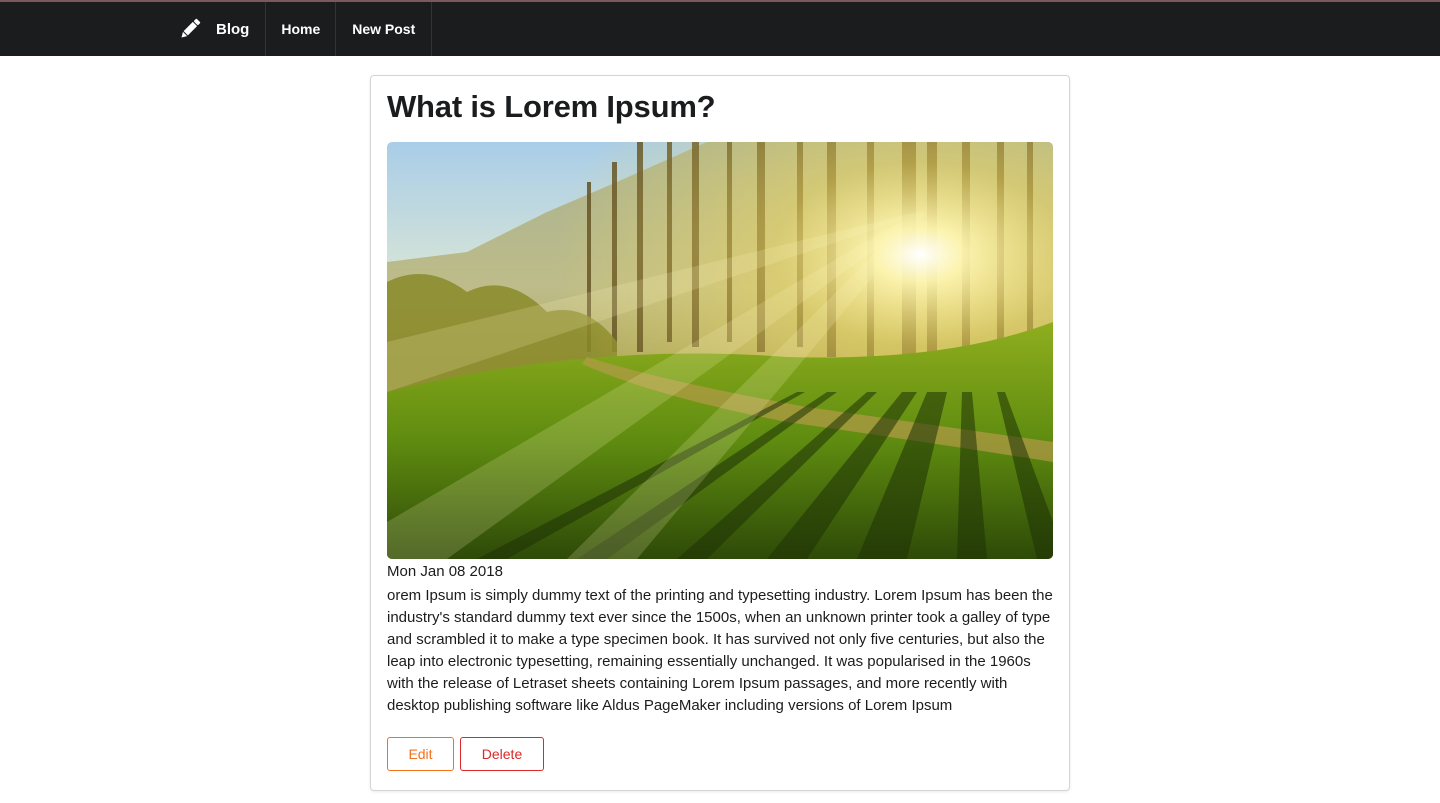  What do you see at coordinates (301, 29) in the screenshot?
I see `nav-item-home: Home` at bounding box center [301, 29].